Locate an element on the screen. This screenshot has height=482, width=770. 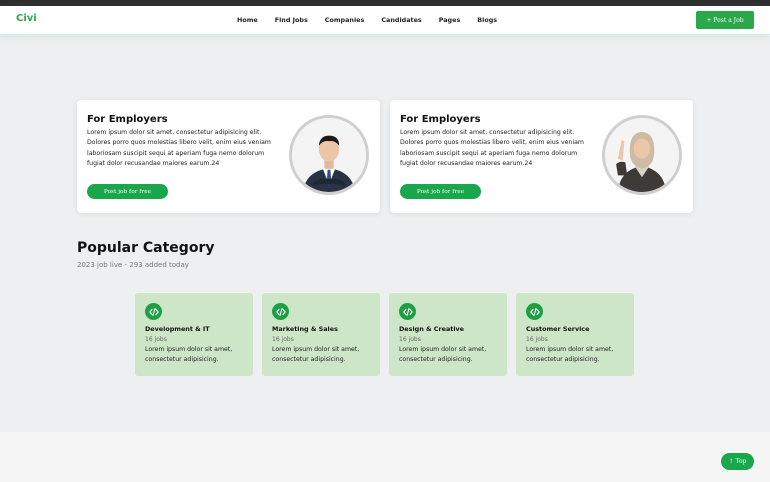
category-name: Development & IT is located at coordinates (177, 329).